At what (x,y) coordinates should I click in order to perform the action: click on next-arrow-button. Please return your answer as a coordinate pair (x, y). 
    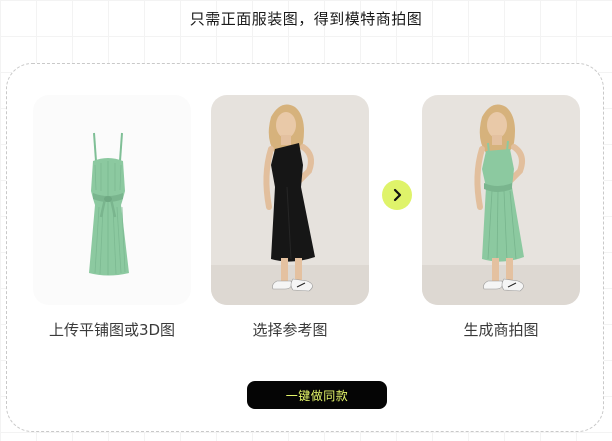
    Looking at the image, I should click on (397, 195).